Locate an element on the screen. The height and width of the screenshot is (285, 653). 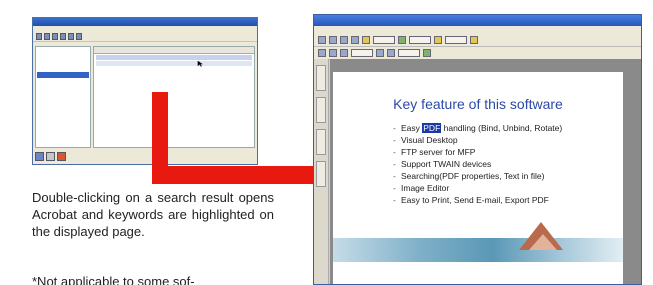
feature-text: Searching(PDF properties, Text in file) is located at coordinates (473, 176).